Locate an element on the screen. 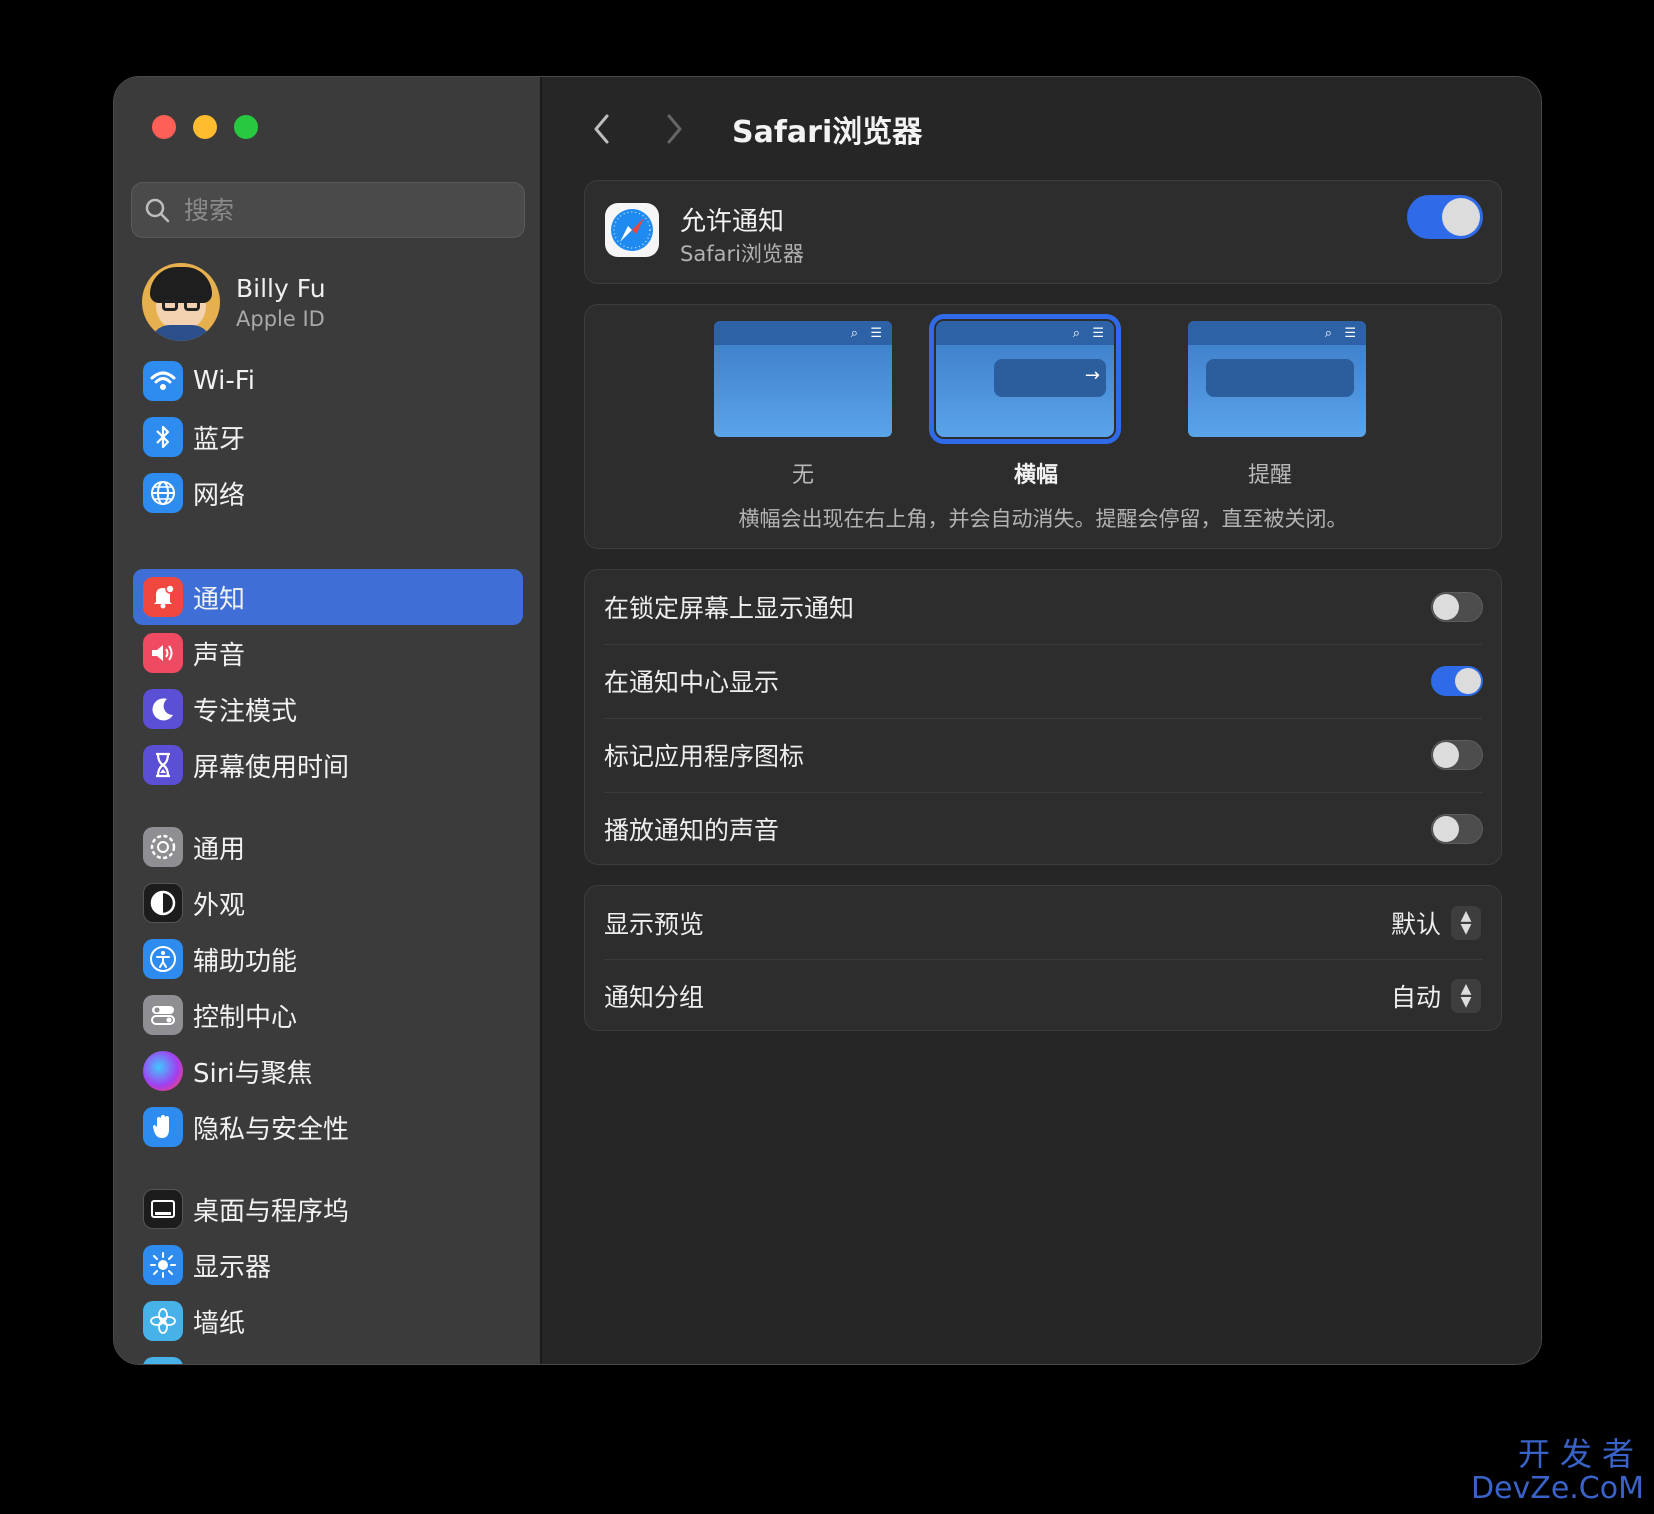 This screenshot has width=1654, height=1514. notification-center-toggle is located at coordinates (1457, 681).